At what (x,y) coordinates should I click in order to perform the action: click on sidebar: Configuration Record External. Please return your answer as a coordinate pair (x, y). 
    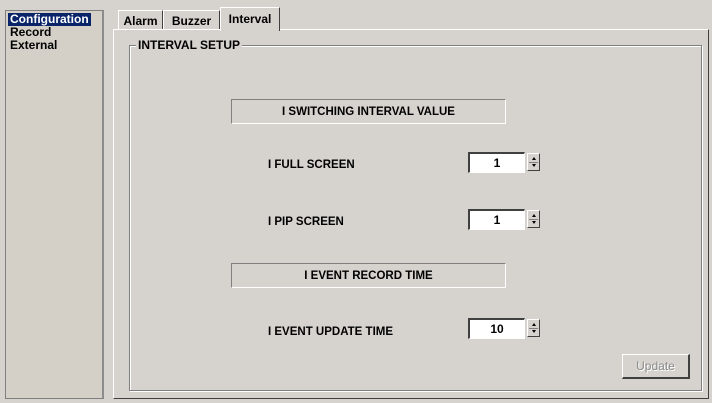
    Looking at the image, I should click on (54, 204).